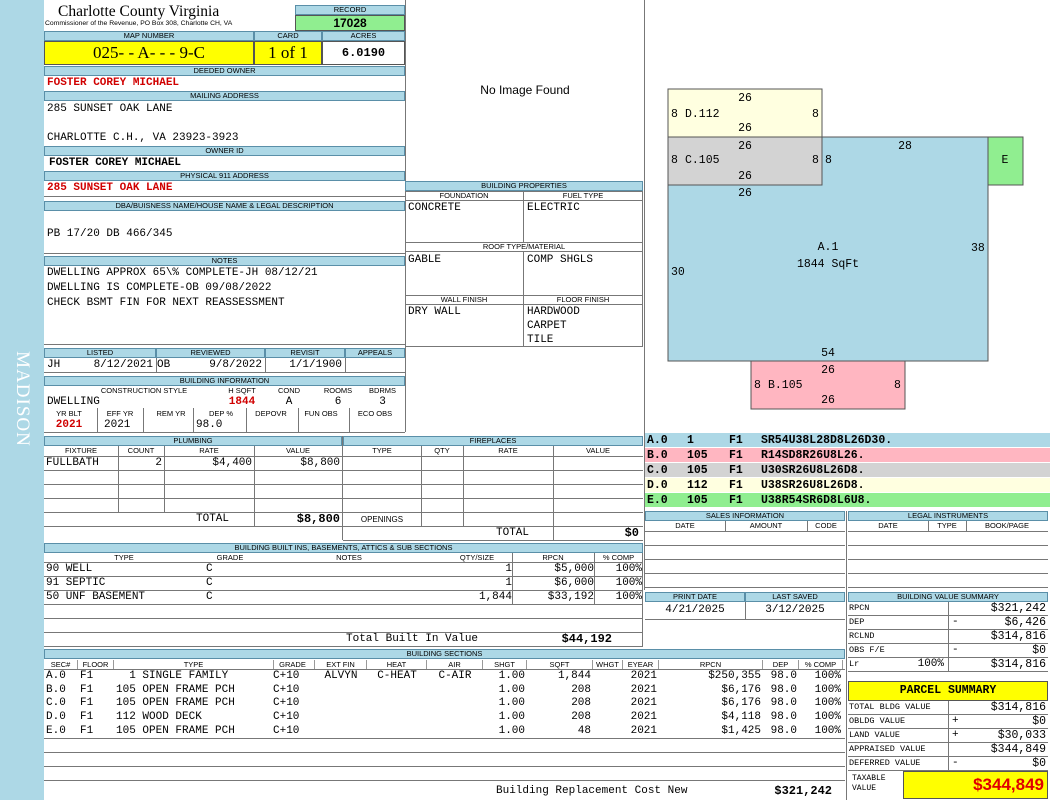 The height and width of the screenshot is (800, 1050). I want to click on parcel-row: APPRAISED VALUE $344,849, so click(948, 750).